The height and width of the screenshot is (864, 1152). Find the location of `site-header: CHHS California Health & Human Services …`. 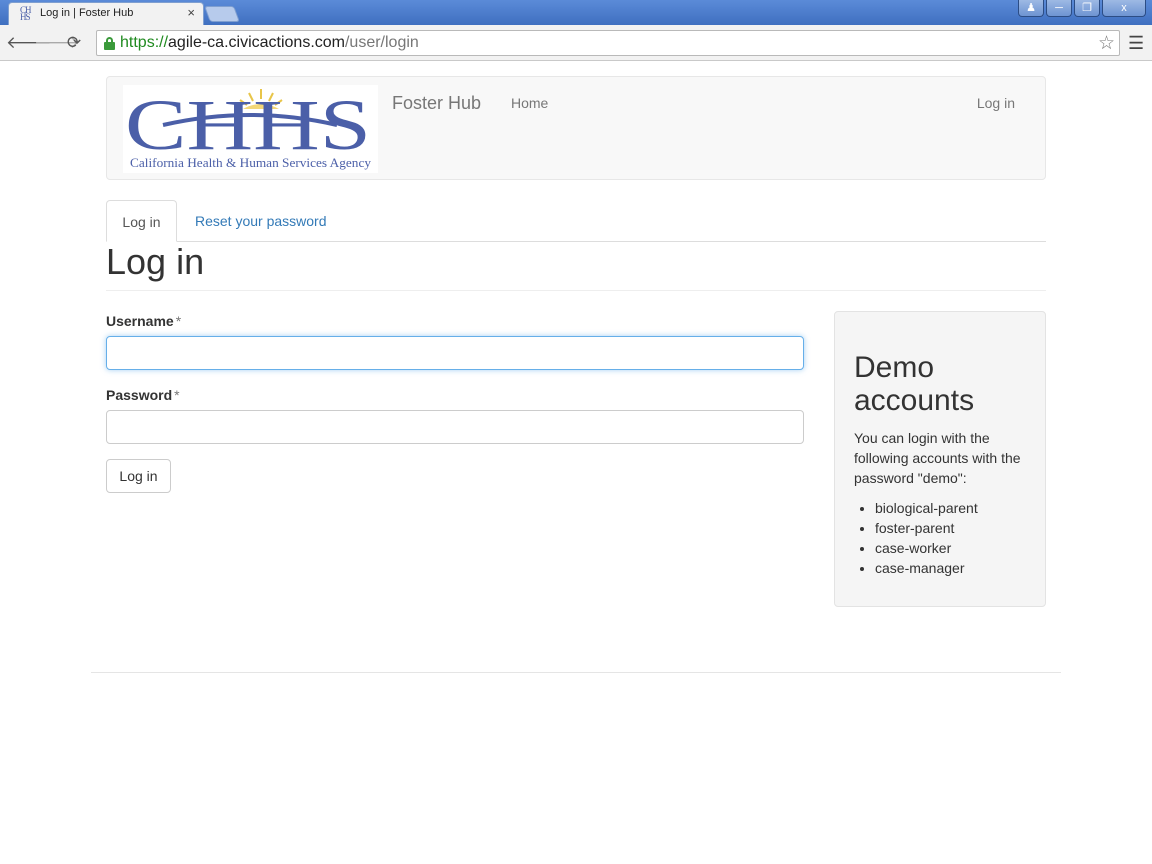

site-header: CHHS California Health & Human Services … is located at coordinates (576, 128).